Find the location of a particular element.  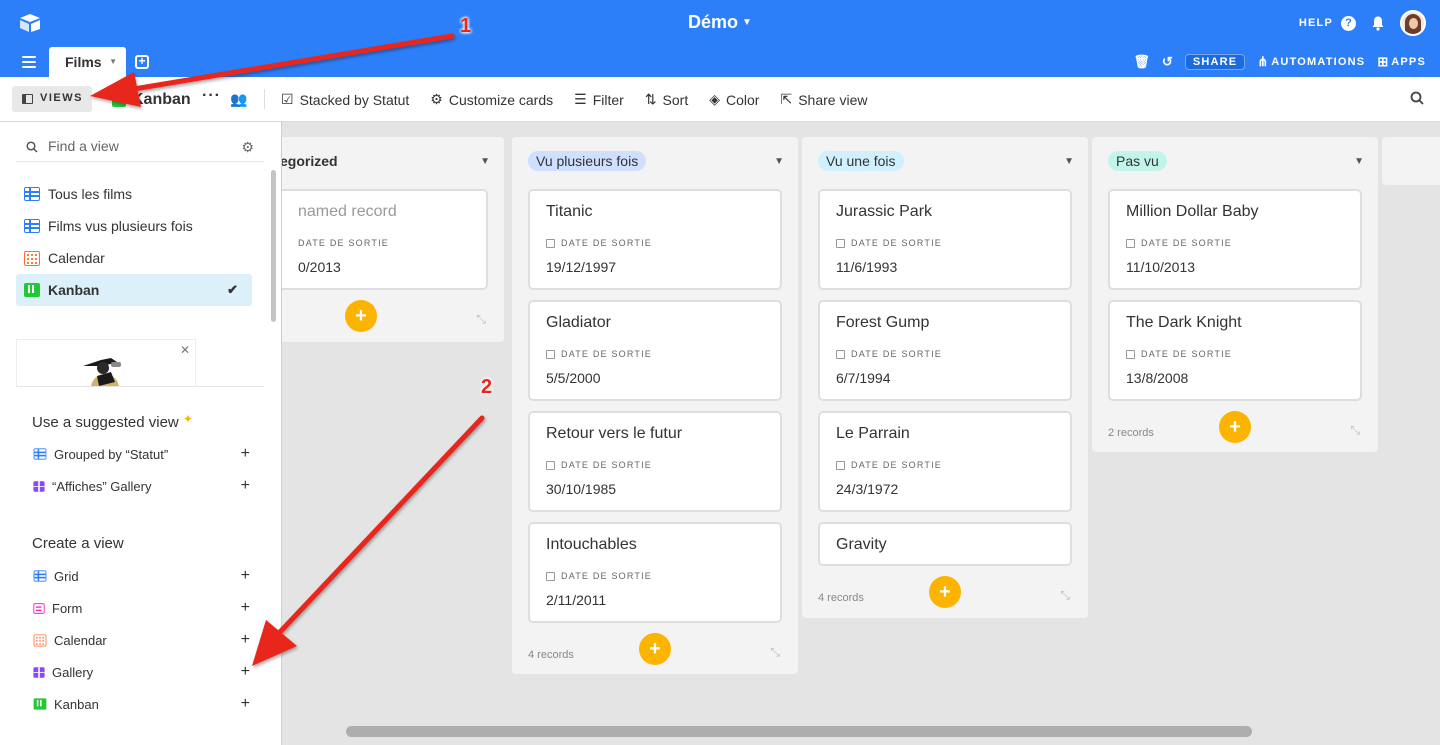

collaborators-icon: 👥 is located at coordinates (238, 99).